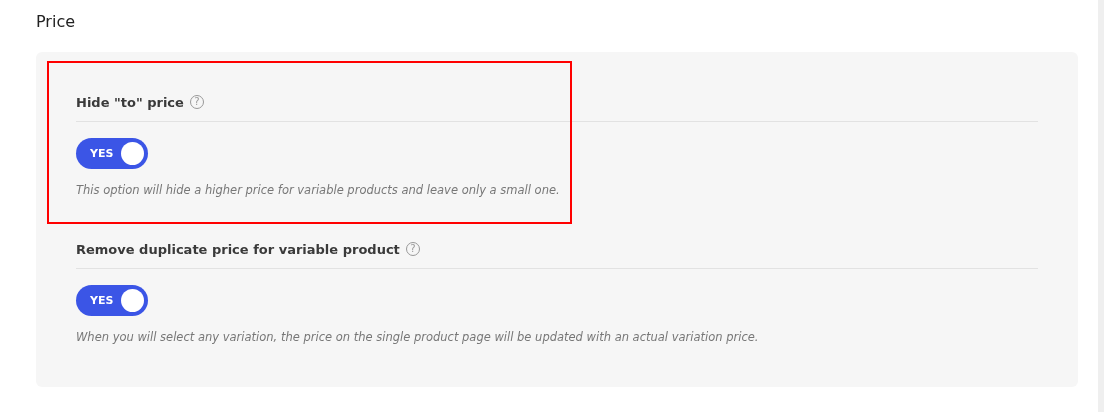 The width and height of the screenshot is (1104, 412). Describe the element at coordinates (318, 190) in the screenshot. I see `setting-description: This option will hide a higher price for variable products and leave only a small one.` at that location.